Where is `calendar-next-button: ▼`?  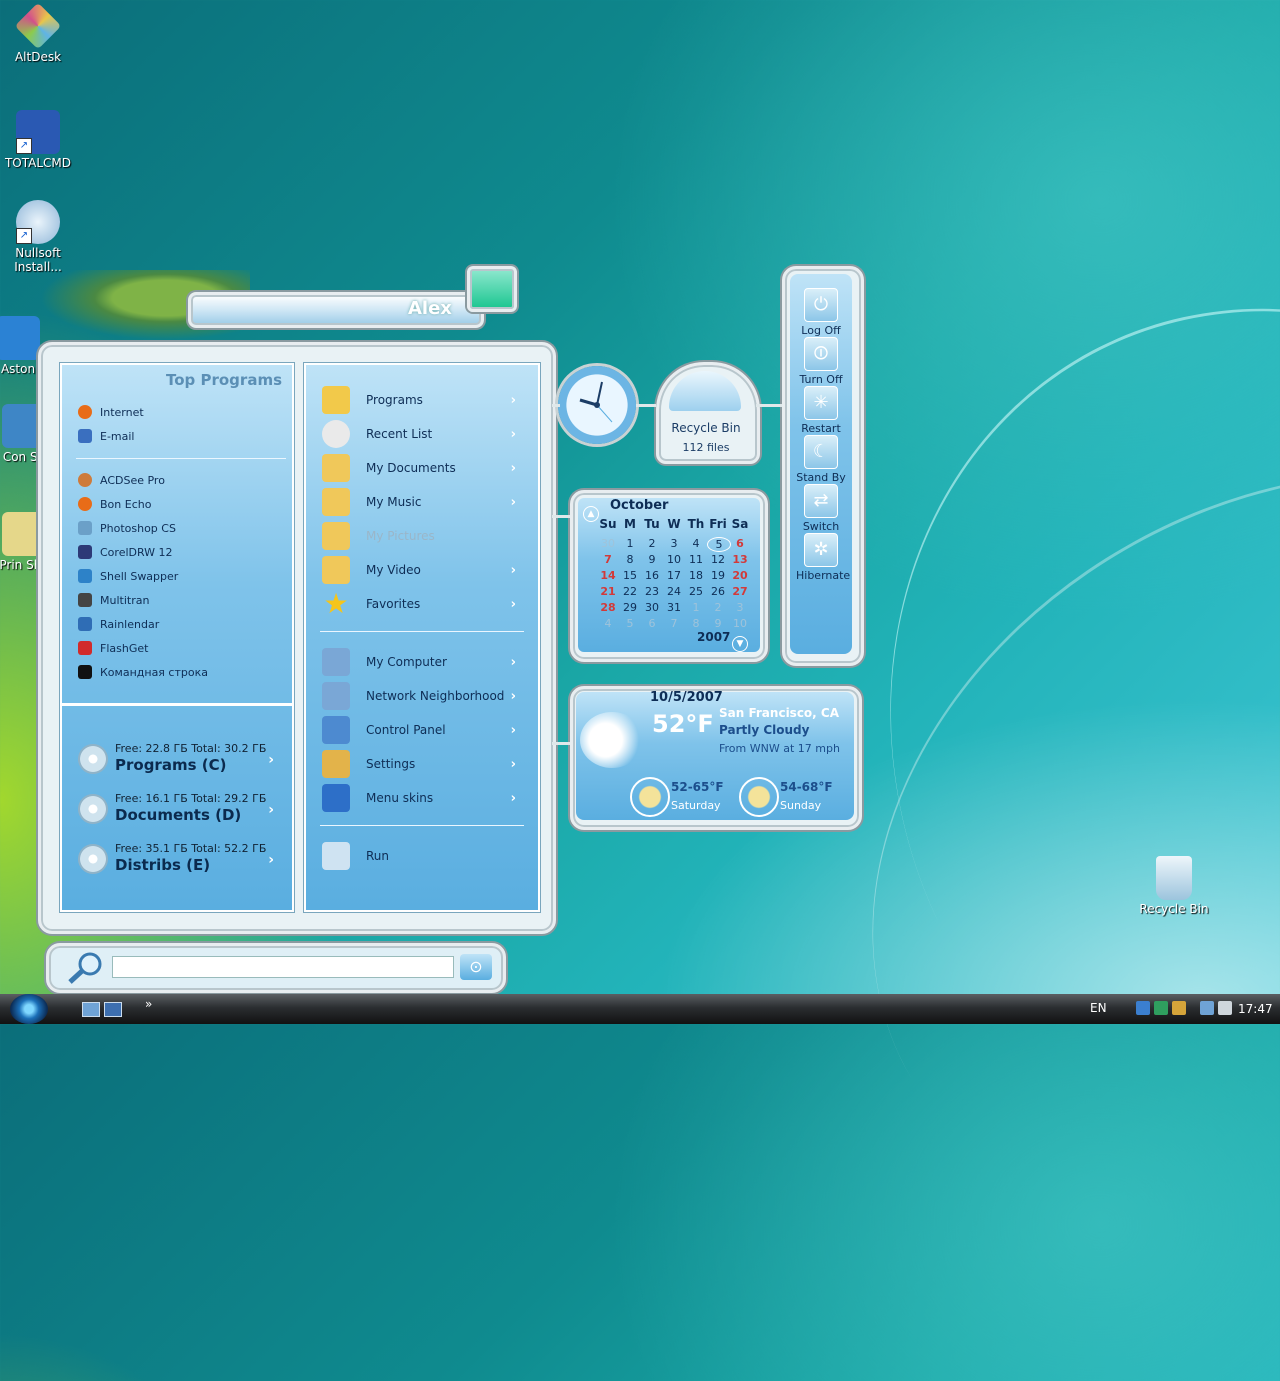 calendar-next-button: ▼ is located at coordinates (740, 644).